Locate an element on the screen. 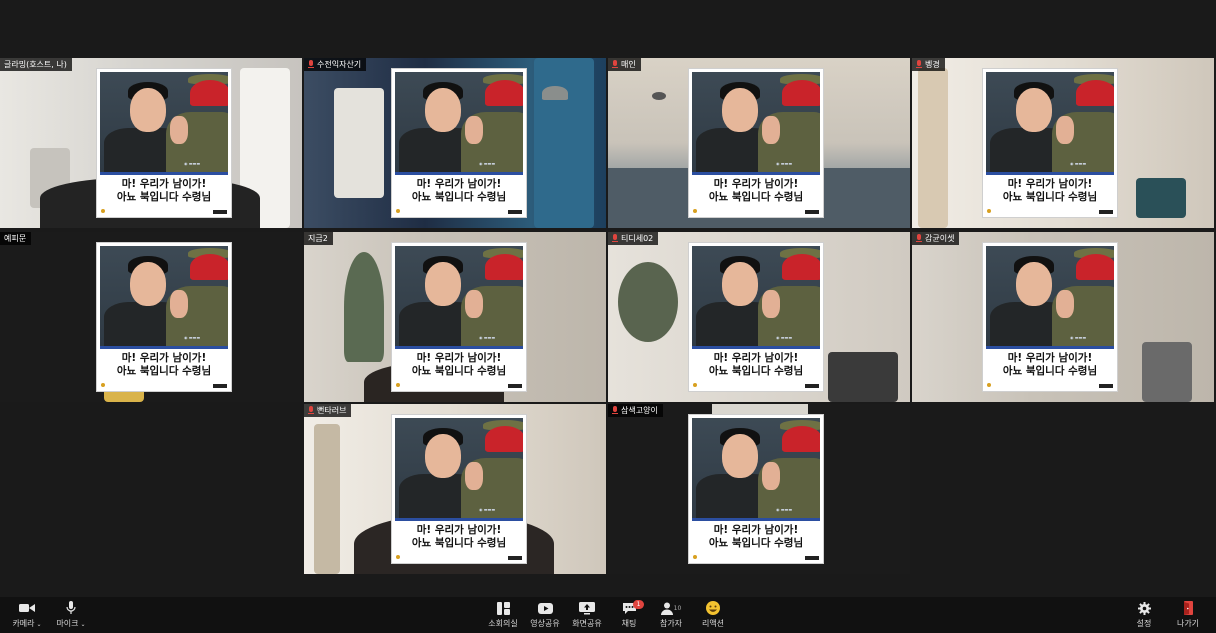 Image resolution: width=1216 pixels, height=633 pixels. video-tile: ◉ ▬▬▬ 마! 우리가 남이가! 아뇨 북입니다 수령님 매인 is located at coordinates (759, 143).